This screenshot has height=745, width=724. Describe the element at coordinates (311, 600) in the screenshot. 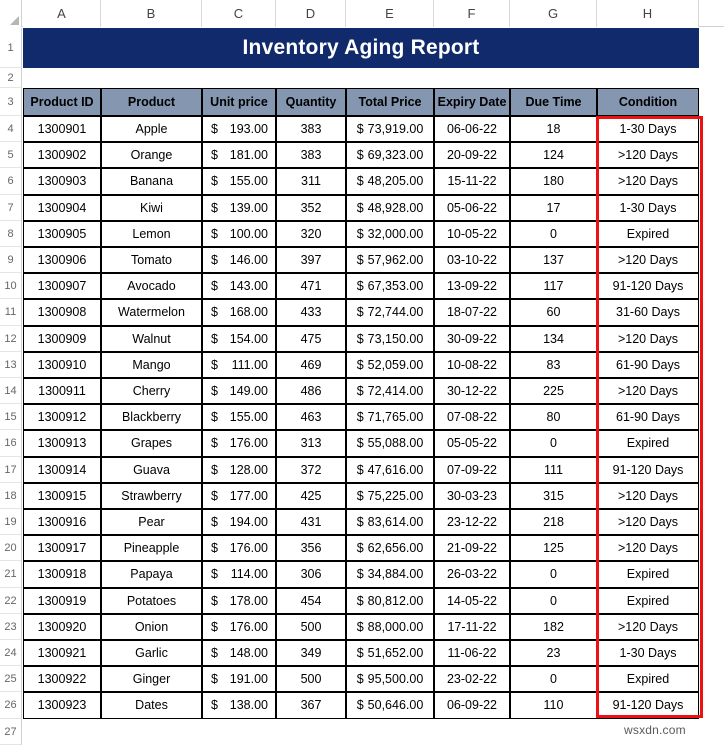

I see `cell-quantity: 454` at that location.